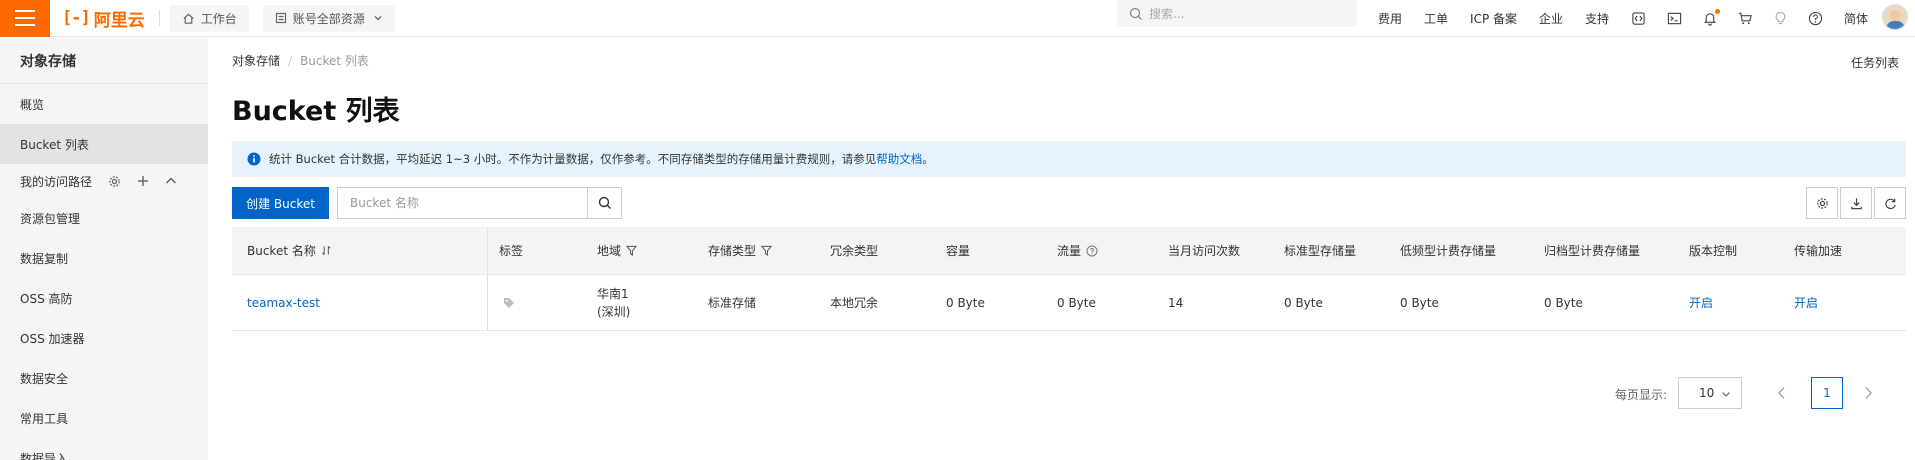 The image size is (1915, 460). What do you see at coordinates (1436, 18) in the screenshot?
I see `nav-link-tickets: 工单` at bounding box center [1436, 18].